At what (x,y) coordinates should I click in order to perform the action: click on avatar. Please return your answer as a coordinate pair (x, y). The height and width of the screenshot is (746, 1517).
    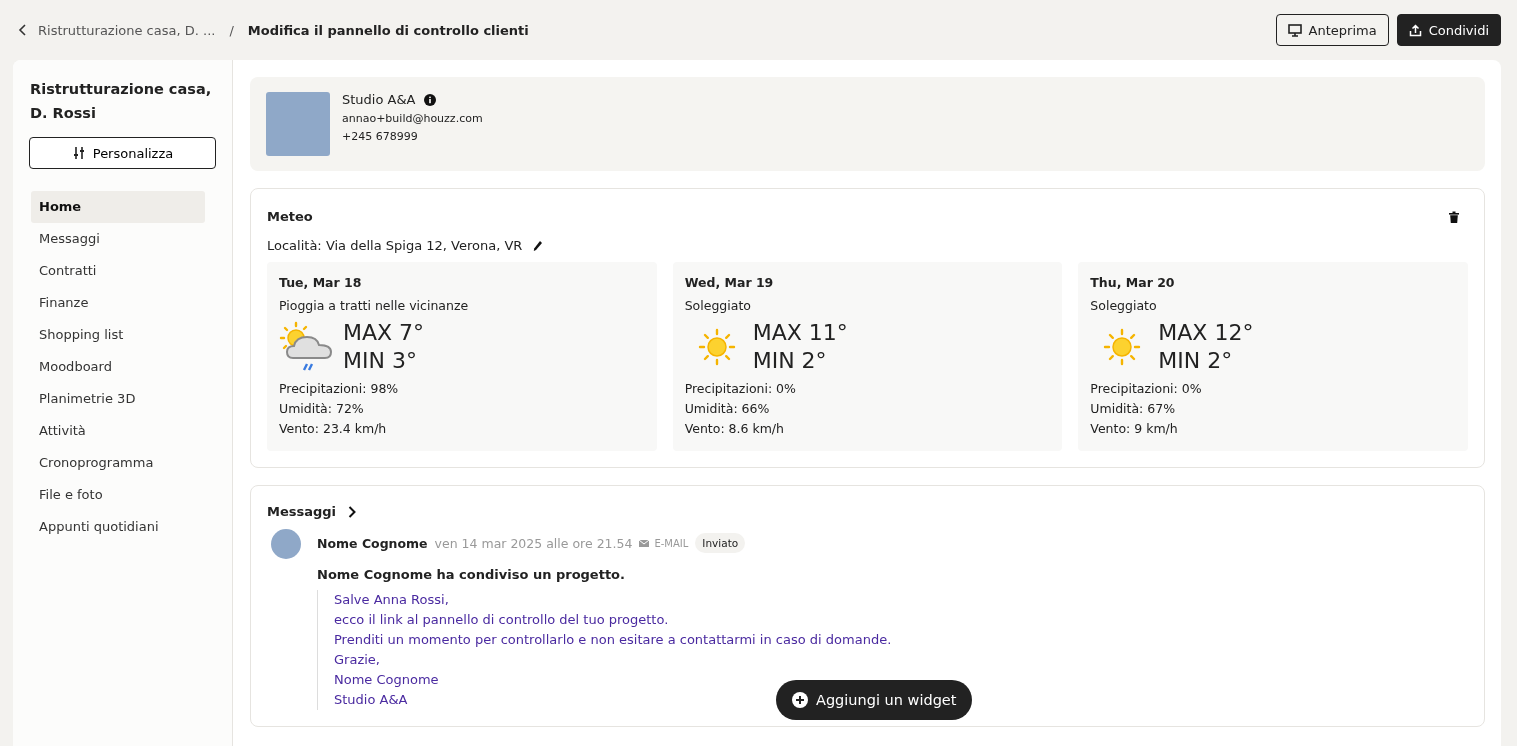
    Looking at the image, I should click on (286, 544).